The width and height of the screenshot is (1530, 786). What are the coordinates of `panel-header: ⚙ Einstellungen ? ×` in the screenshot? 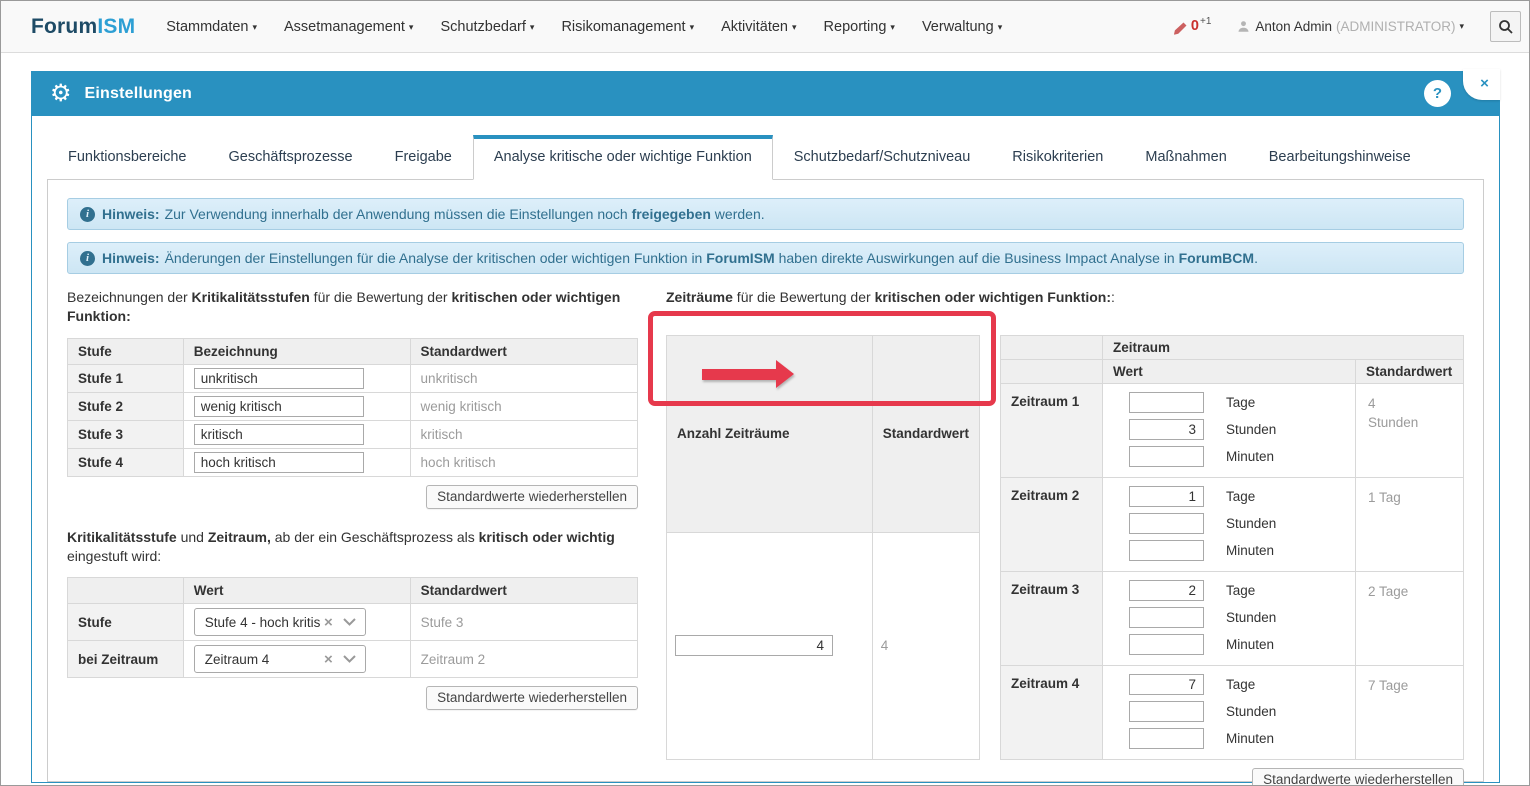 It's located at (766, 92).